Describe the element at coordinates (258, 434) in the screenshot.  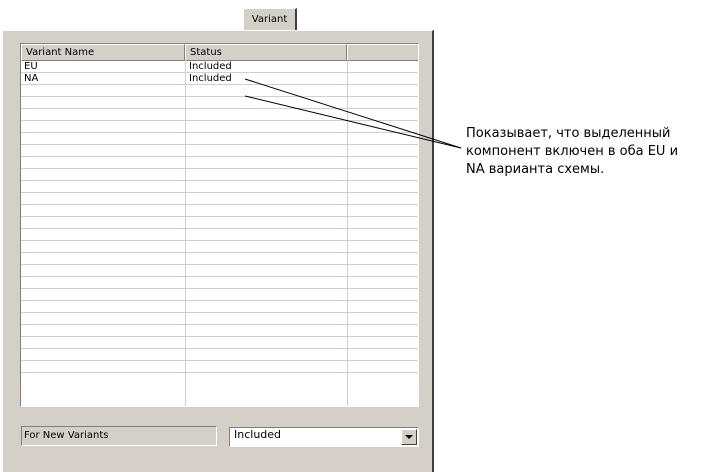
I see `new-variants-status-value: Included` at that location.